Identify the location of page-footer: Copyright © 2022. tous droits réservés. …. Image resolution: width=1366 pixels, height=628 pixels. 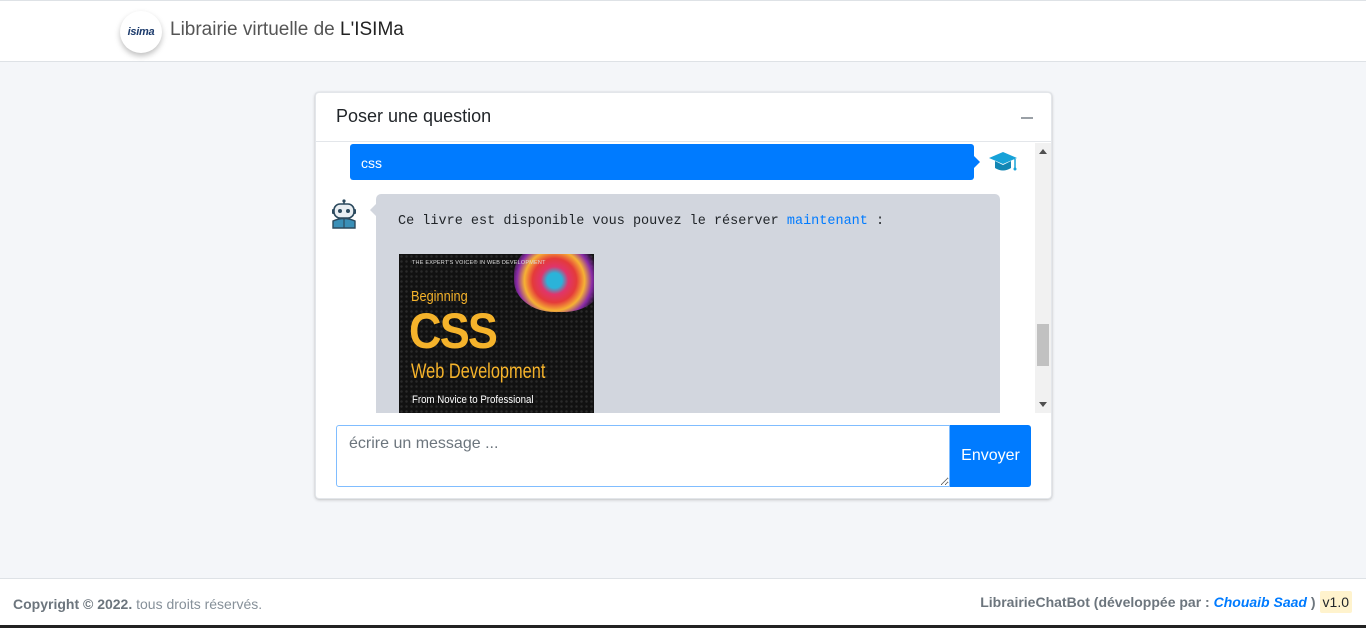
(683, 603).